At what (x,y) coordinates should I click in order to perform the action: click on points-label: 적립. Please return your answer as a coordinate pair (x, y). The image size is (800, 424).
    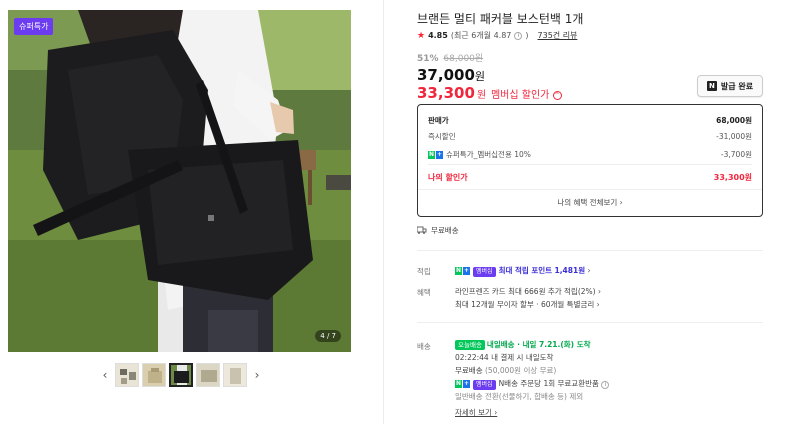
    Looking at the image, I should click on (424, 271).